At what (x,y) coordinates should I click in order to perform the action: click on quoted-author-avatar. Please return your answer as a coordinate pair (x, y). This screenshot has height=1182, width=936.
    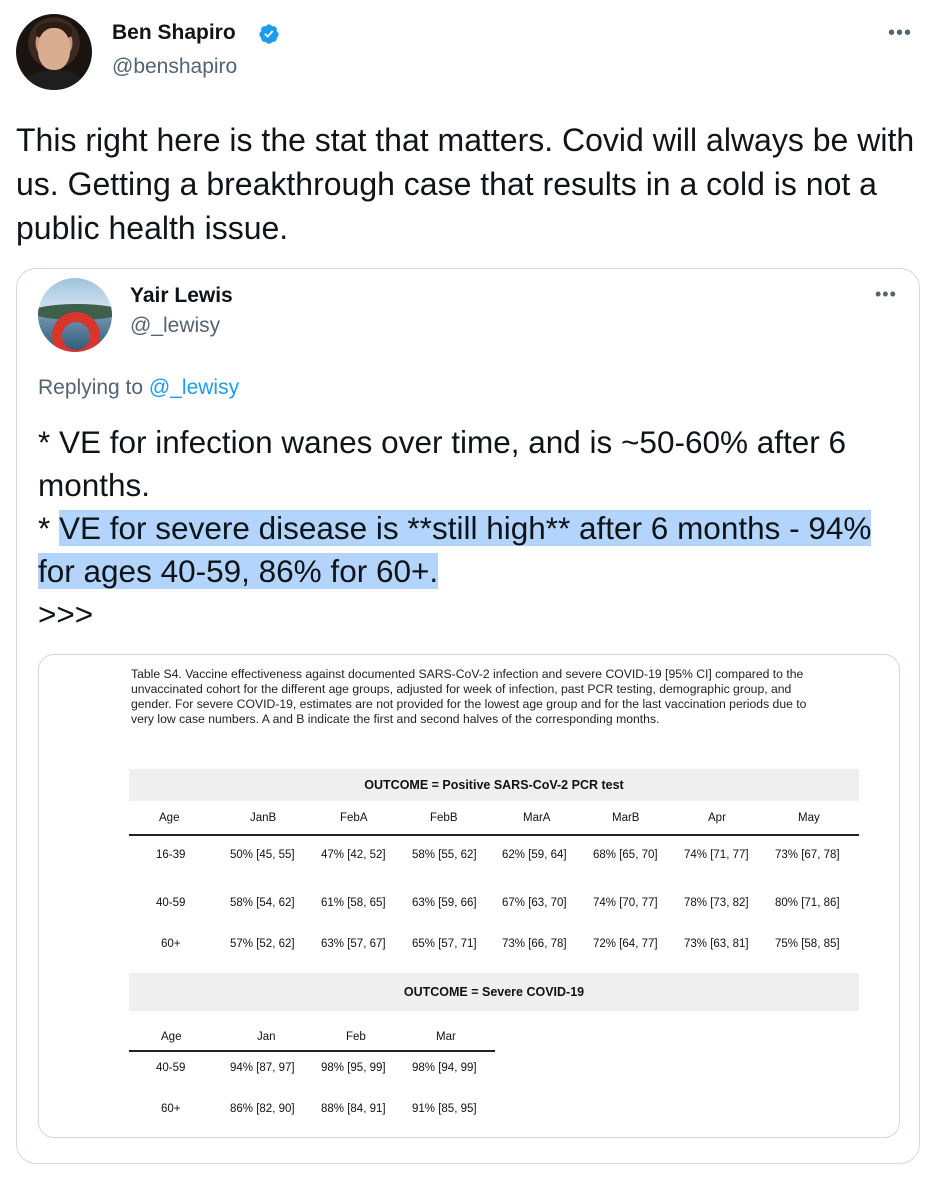
    Looking at the image, I should click on (75, 315).